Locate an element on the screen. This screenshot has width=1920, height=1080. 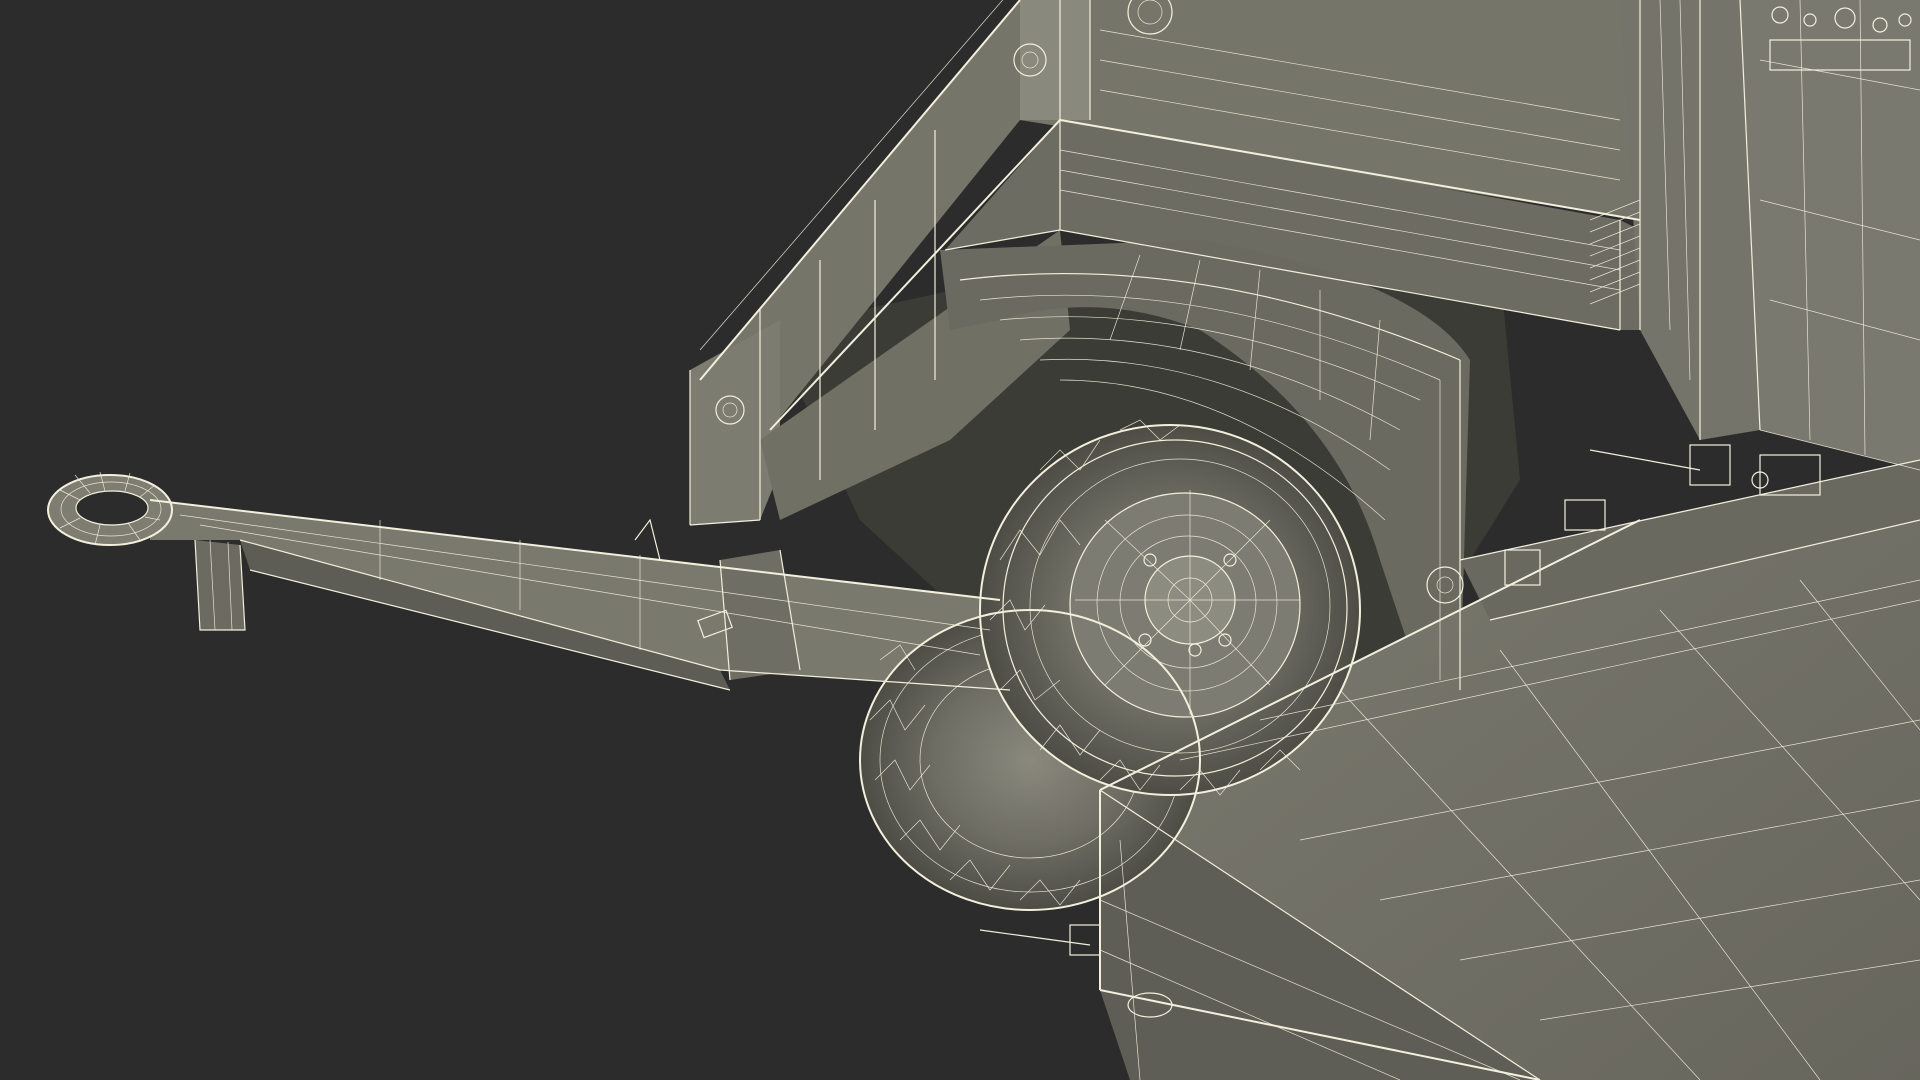
hitch-post is located at coordinates (220, 585).